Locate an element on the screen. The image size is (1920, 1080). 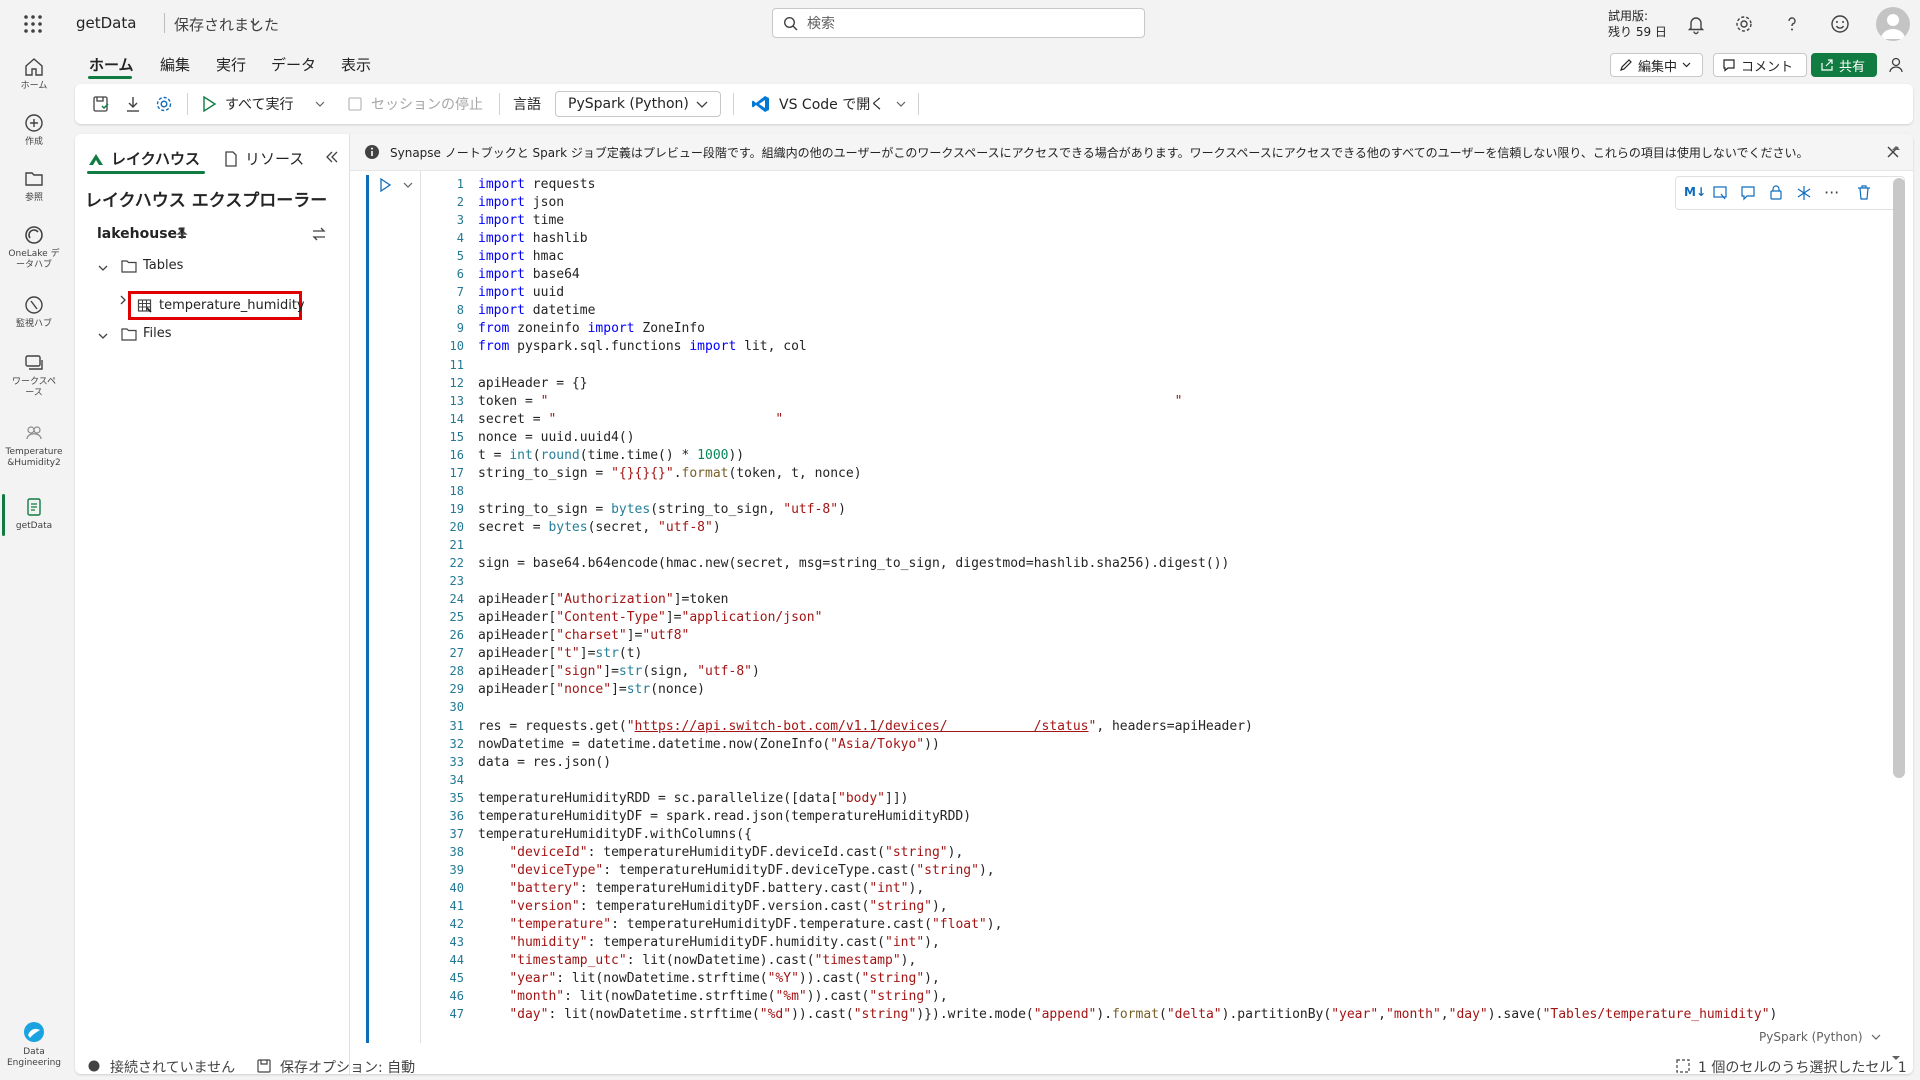
code-line: import time is located at coordinates (521, 220).